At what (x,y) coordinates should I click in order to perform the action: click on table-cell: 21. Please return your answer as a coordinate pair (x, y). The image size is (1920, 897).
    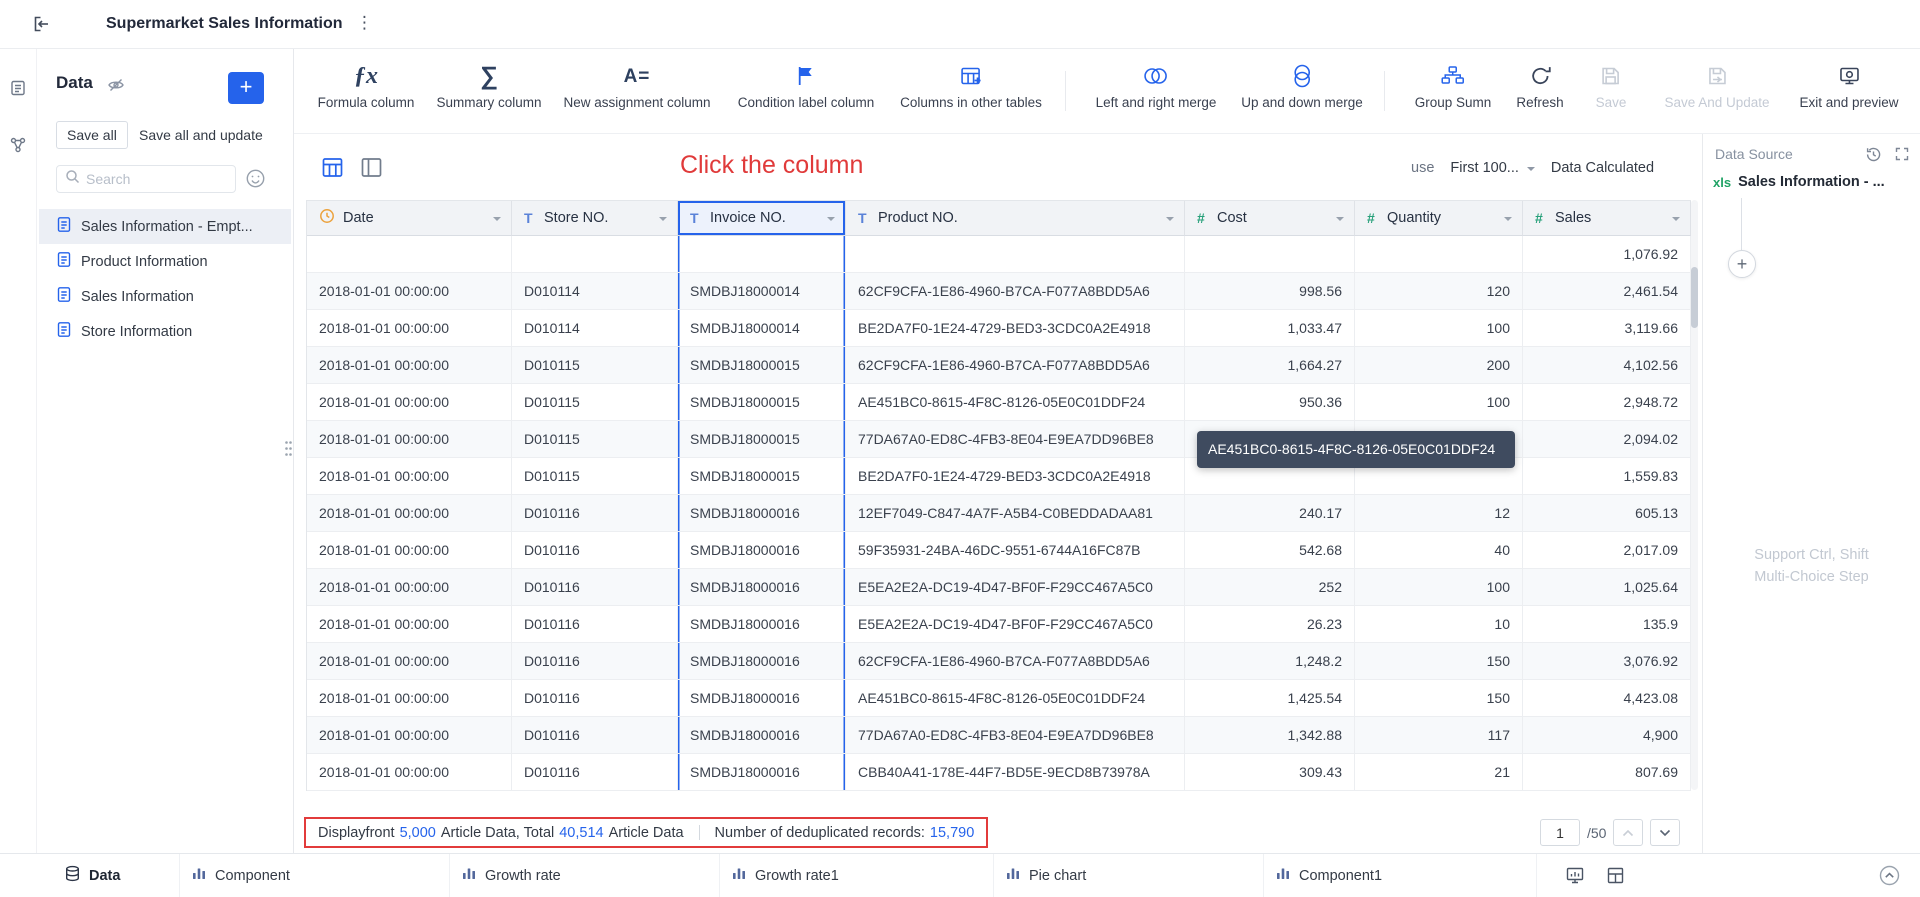
    Looking at the image, I should click on (1439, 772).